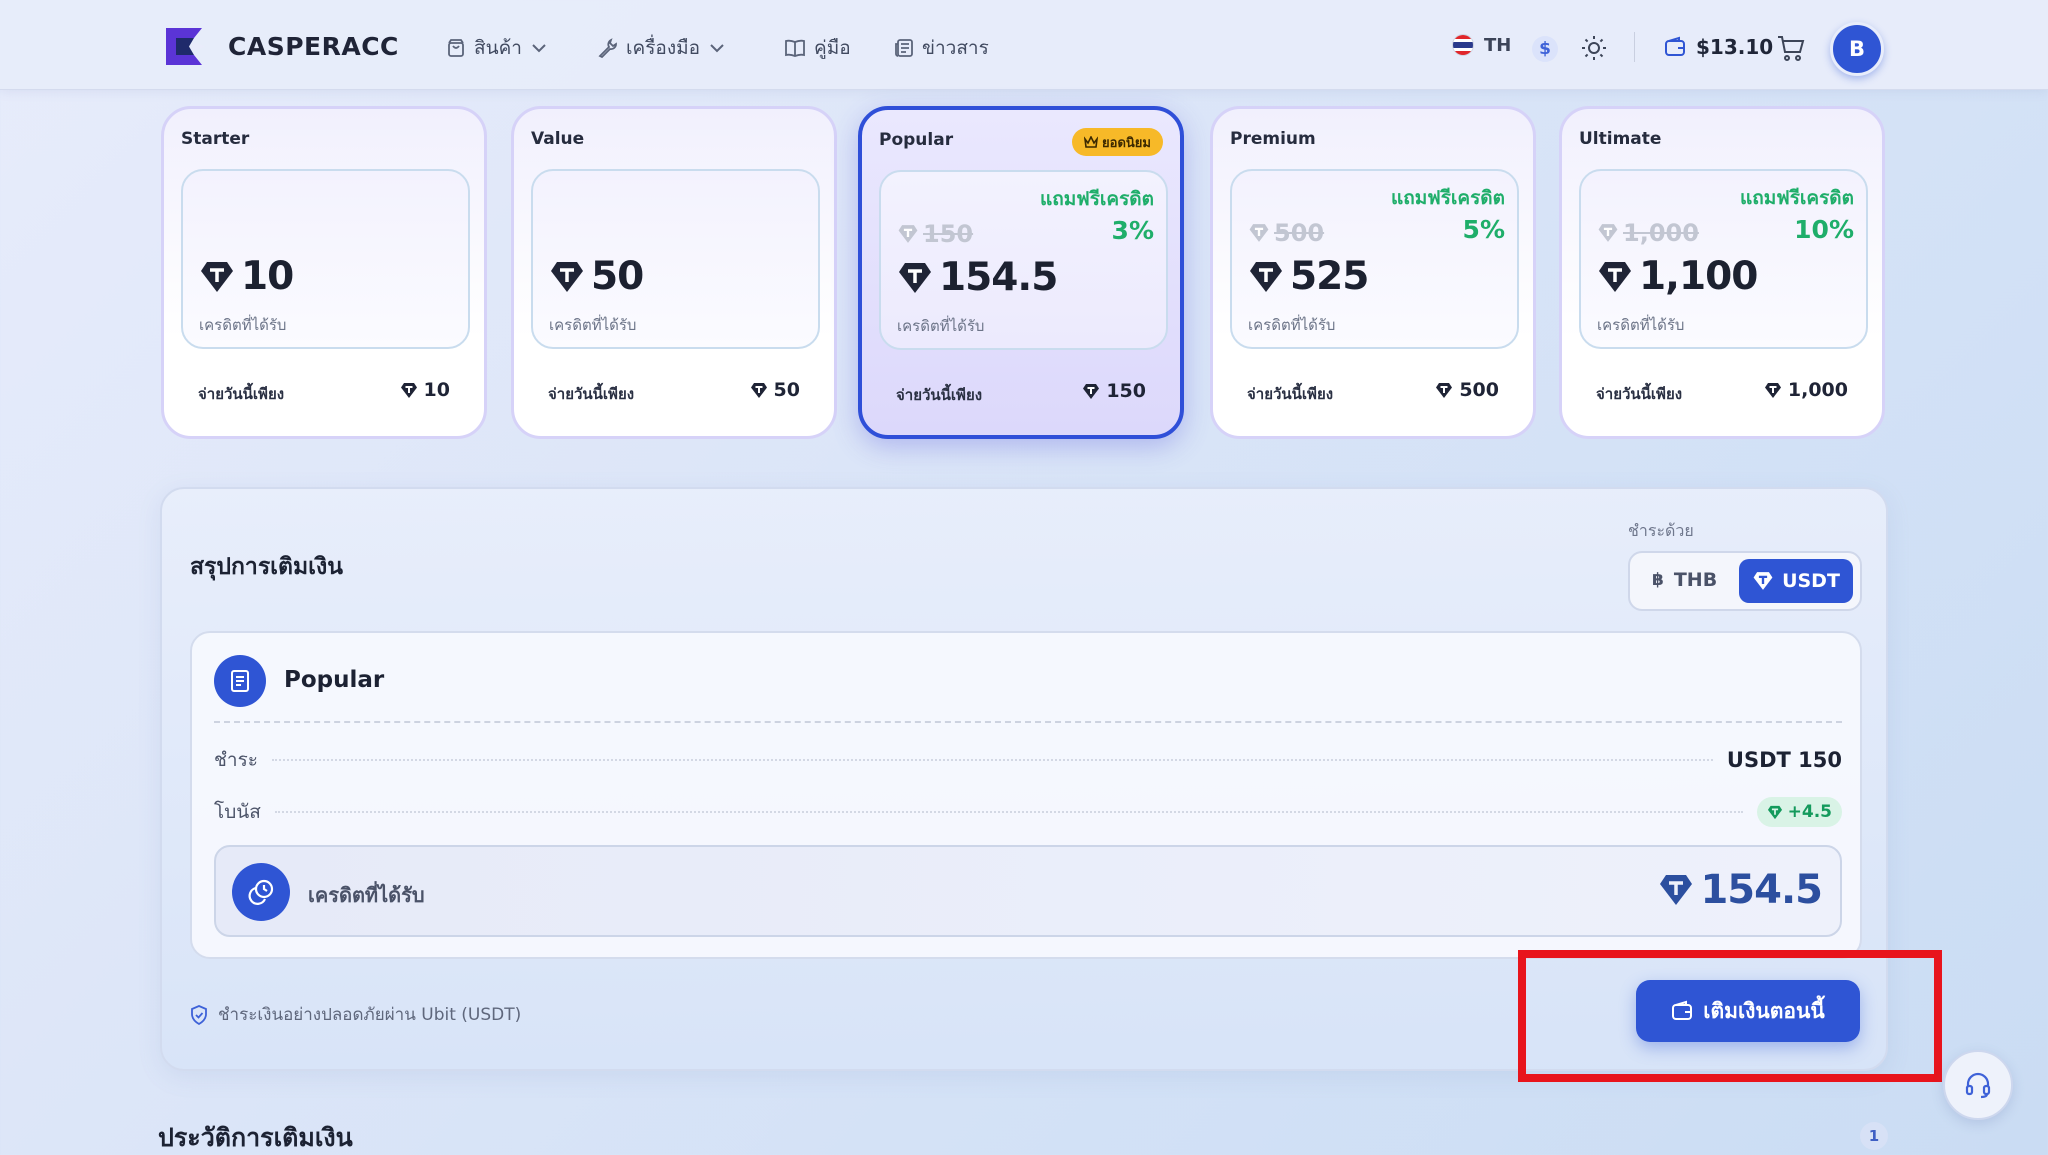 The width and height of the screenshot is (2048, 1155). I want to click on received-credit-value: 154.5, so click(1761, 890).